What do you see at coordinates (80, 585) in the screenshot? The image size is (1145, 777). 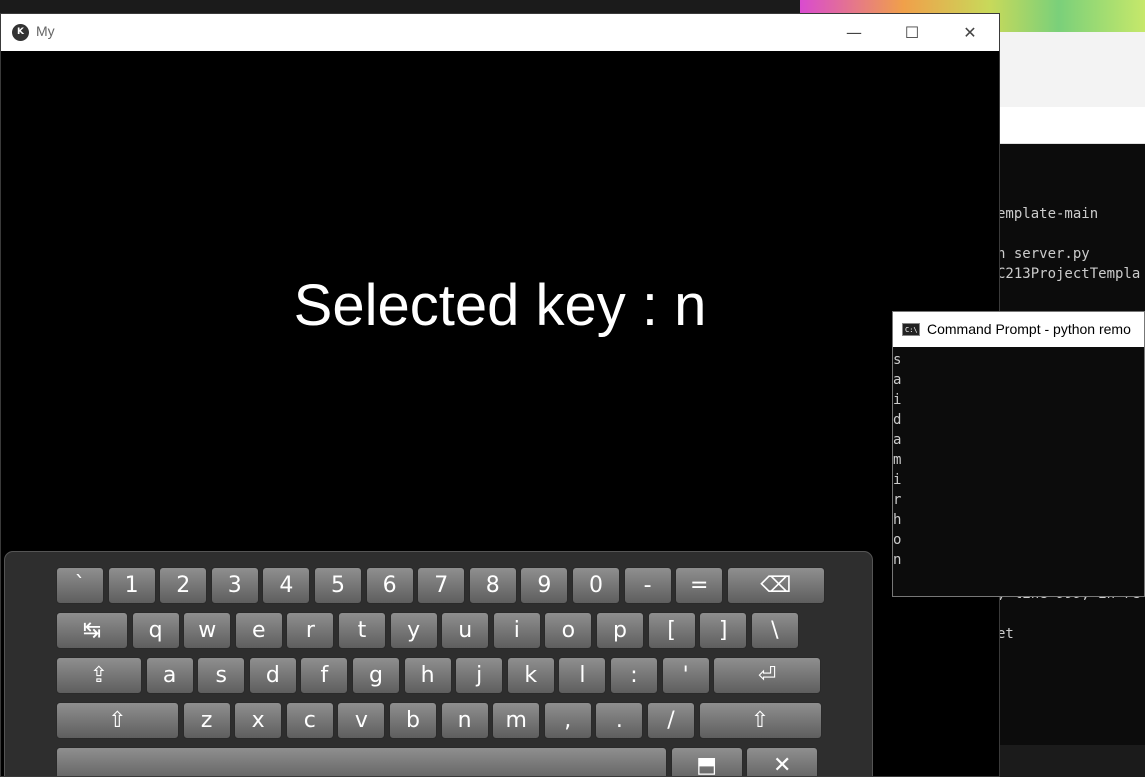 I see `key-symbol: `` at bounding box center [80, 585].